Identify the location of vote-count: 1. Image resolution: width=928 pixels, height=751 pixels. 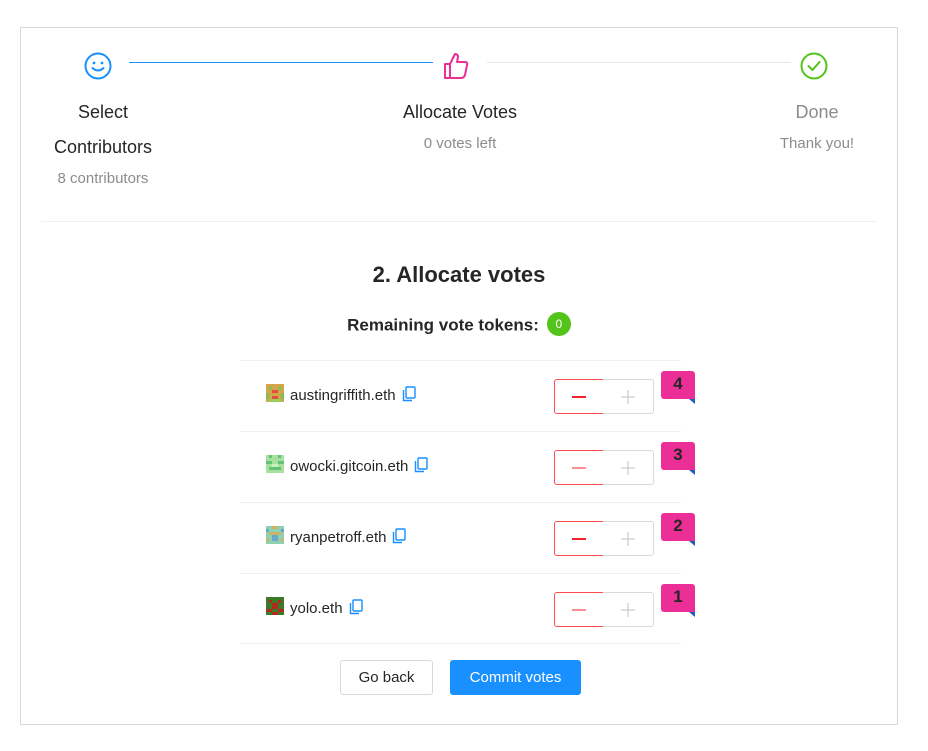
(678, 596).